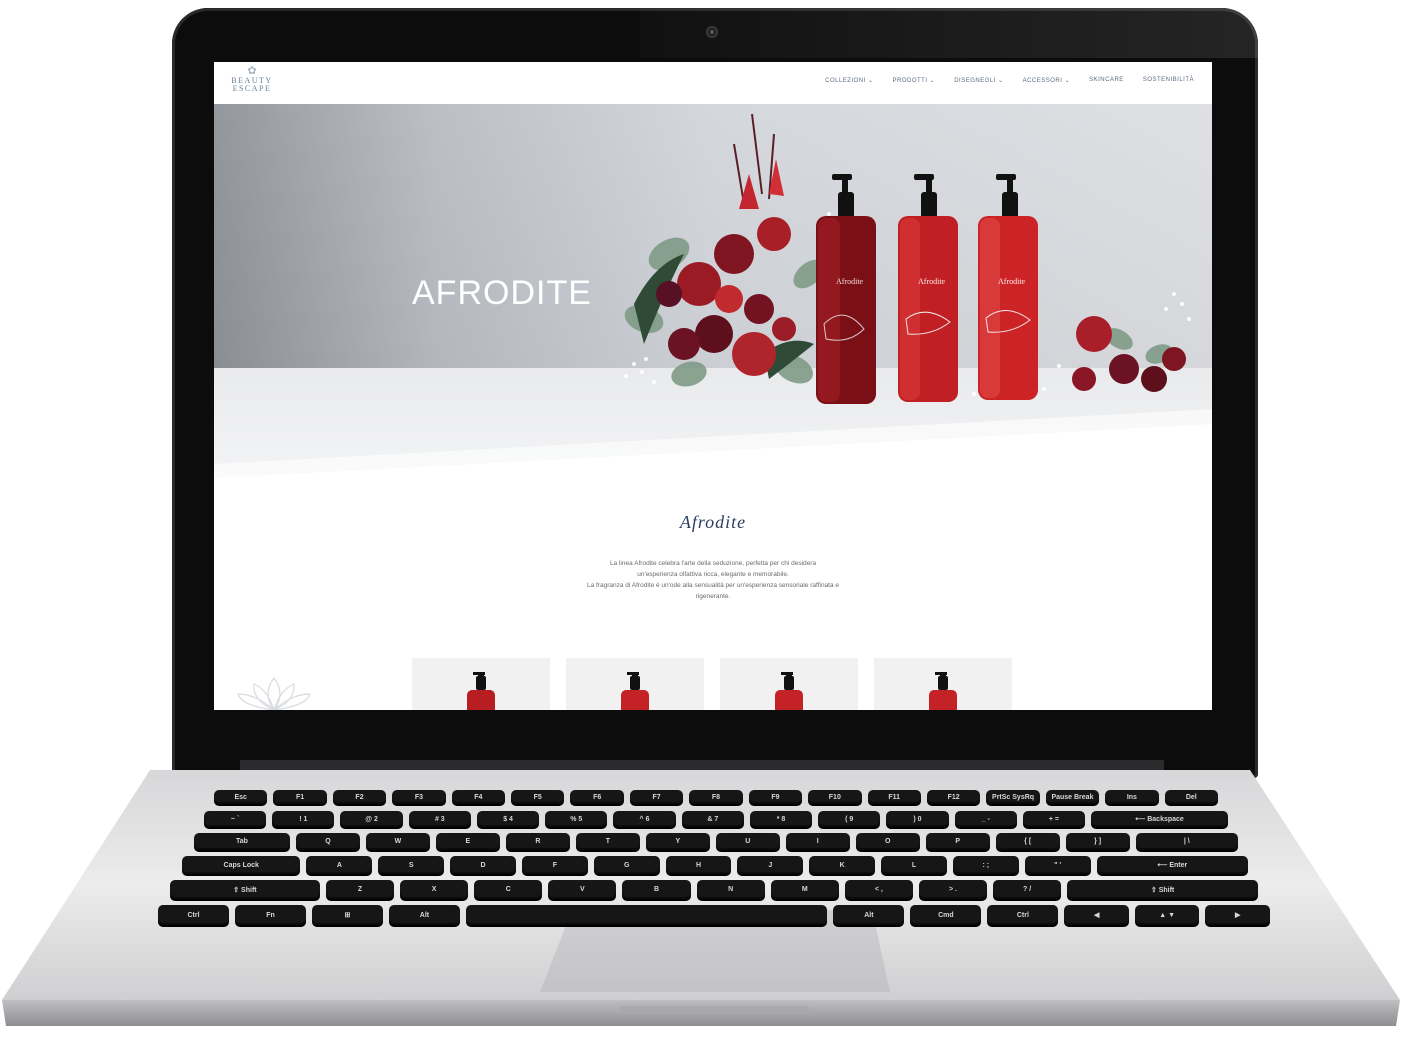 The image size is (1402, 1039). What do you see at coordinates (894, 797) in the screenshot?
I see `key-row1-11: F11` at bounding box center [894, 797].